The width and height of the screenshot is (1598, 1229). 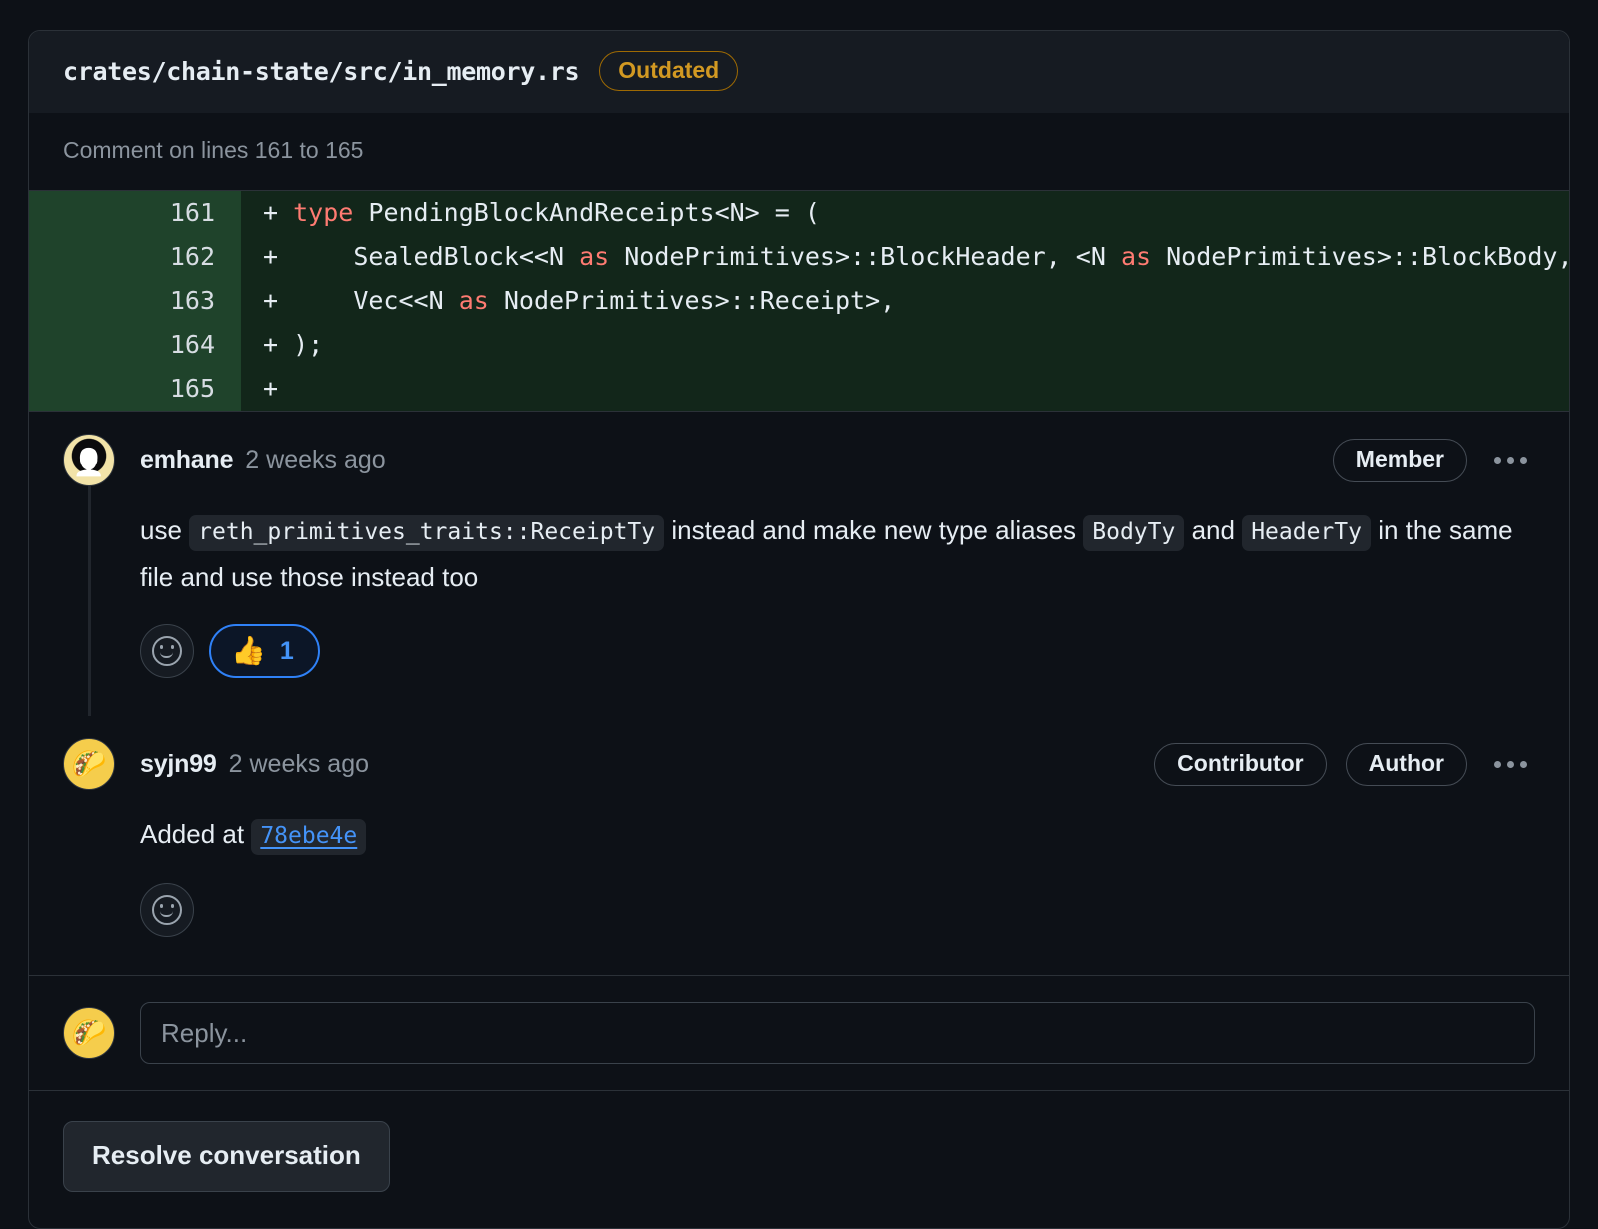 I want to click on diff-pre: SealedBlock<<N, so click(x=429, y=257).